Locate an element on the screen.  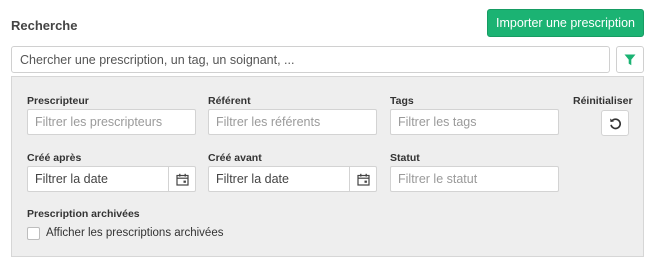
cree-apres-calendar-button is located at coordinates (181, 179).